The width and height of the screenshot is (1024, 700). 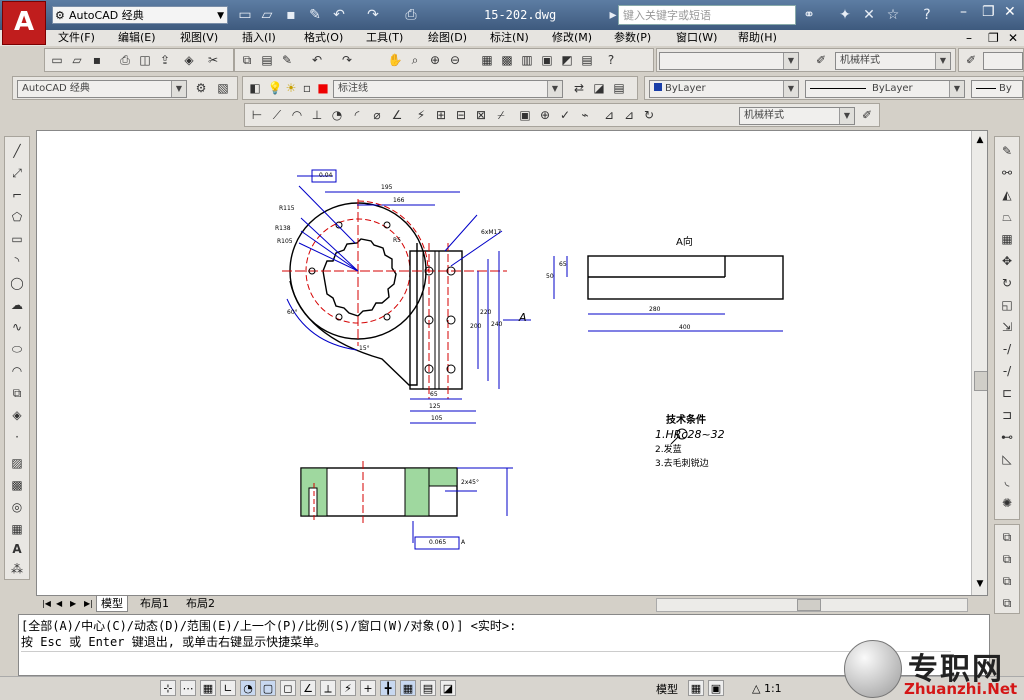 What do you see at coordinates (384, 38) in the screenshot?
I see `menu-tools: 工具(T)` at bounding box center [384, 38].